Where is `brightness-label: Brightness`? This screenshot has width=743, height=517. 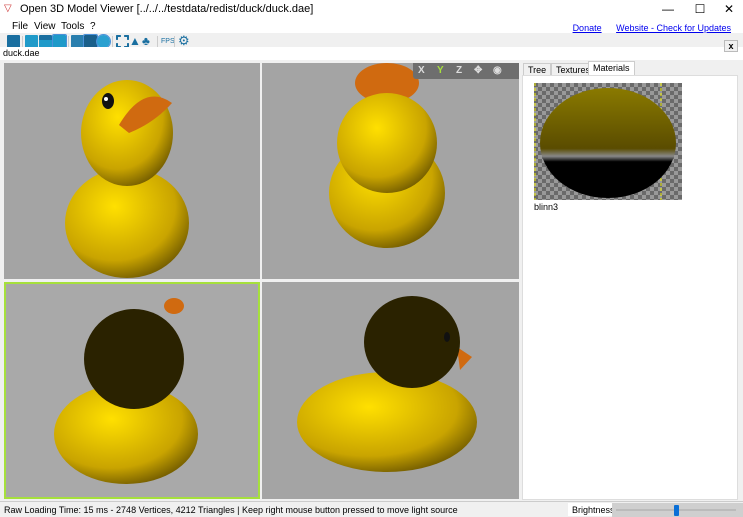 brightness-label: Brightness is located at coordinates (591, 509).